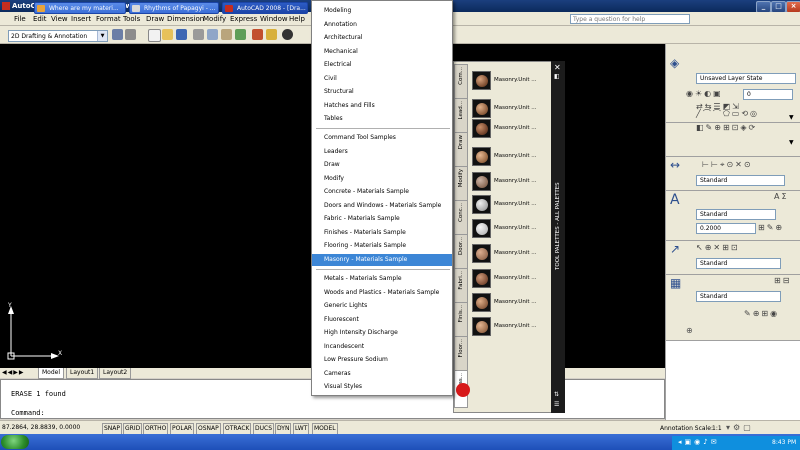 The image size is (800, 450). What do you see at coordinates (212, 34) in the screenshot?
I see `preview-icon` at bounding box center [212, 34].